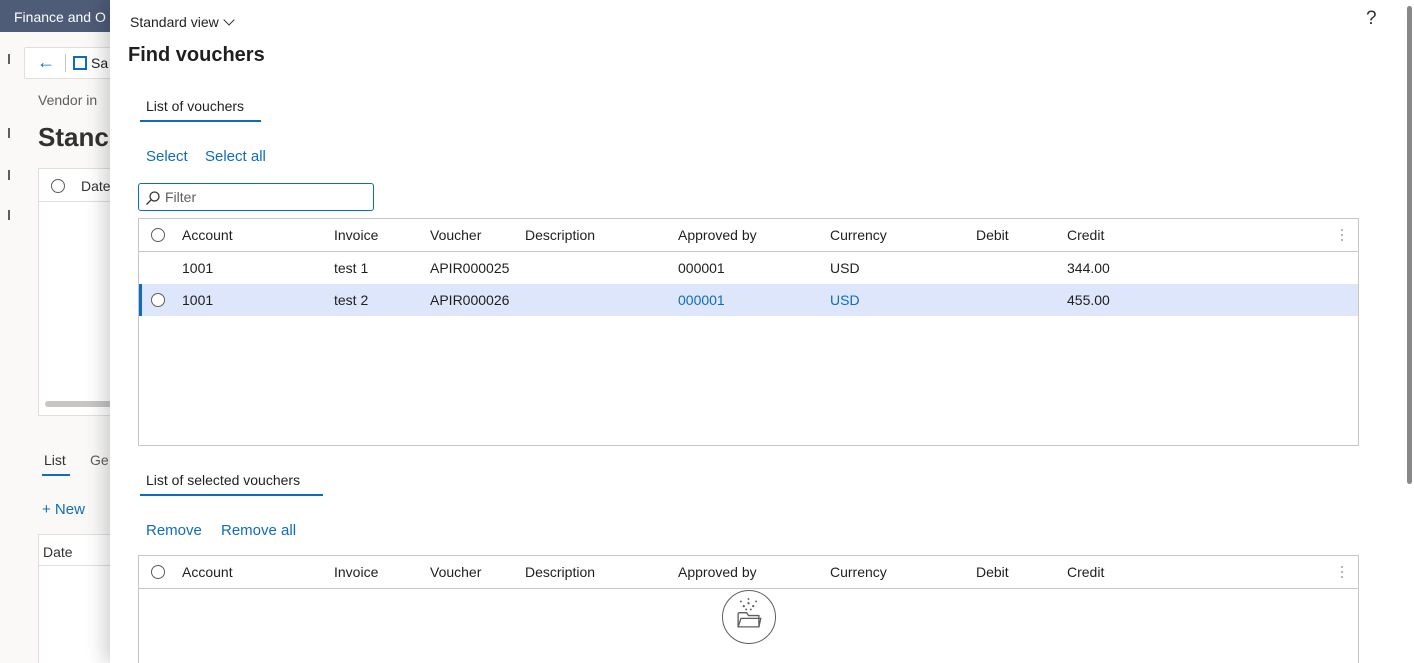 The image size is (1414, 663). What do you see at coordinates (158, 300) in the screenshot?
I see `row-select-radio` at bounding box center [158, 300].